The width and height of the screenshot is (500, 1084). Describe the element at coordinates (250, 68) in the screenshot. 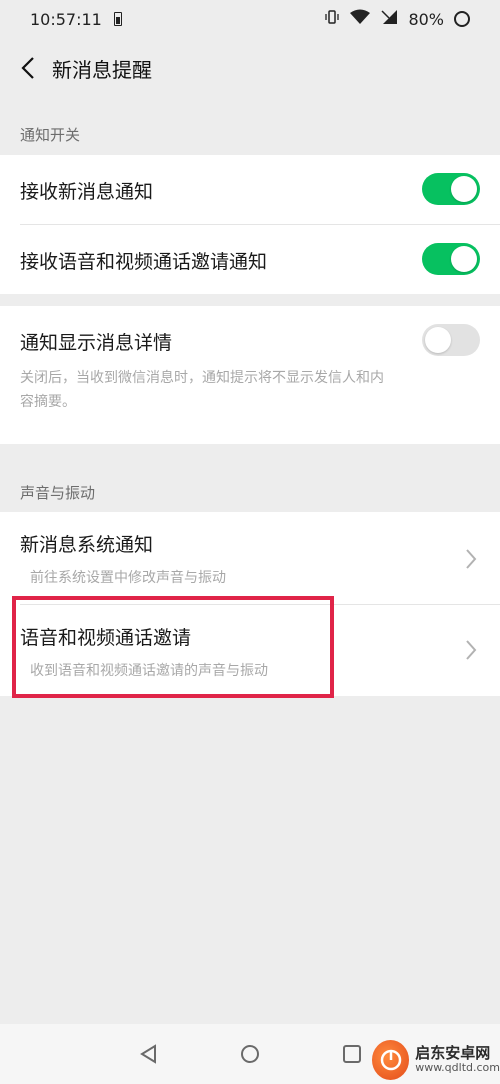

I see `navigation-bar: 新消息提醒` at that location.